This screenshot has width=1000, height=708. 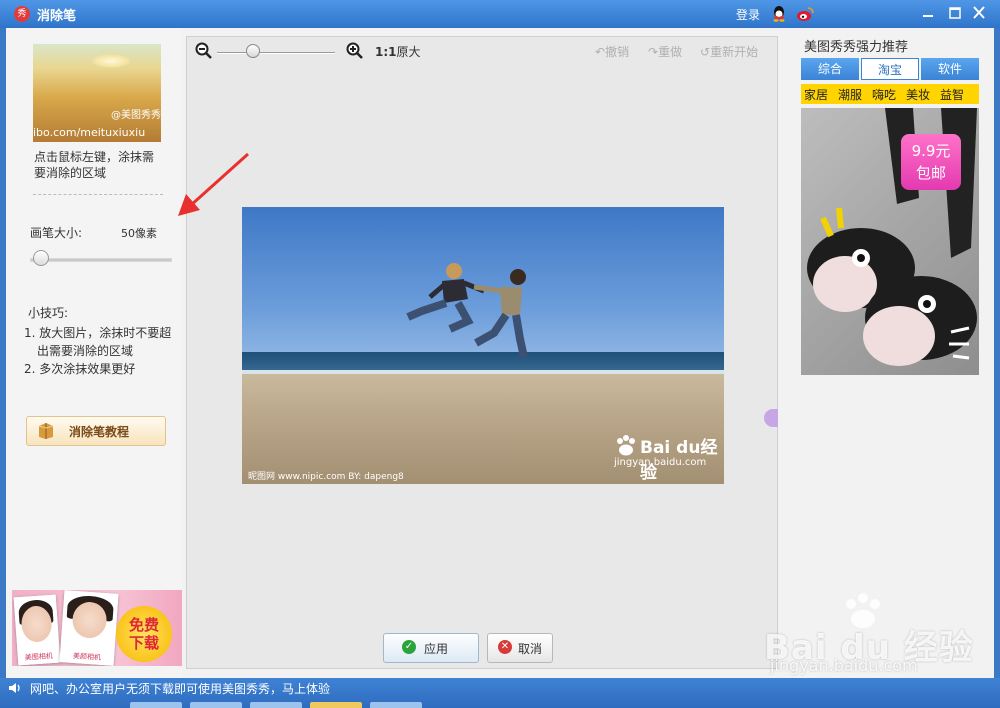 I want to click on tab-taobao: 淘宝, so click(x=890, y=69).